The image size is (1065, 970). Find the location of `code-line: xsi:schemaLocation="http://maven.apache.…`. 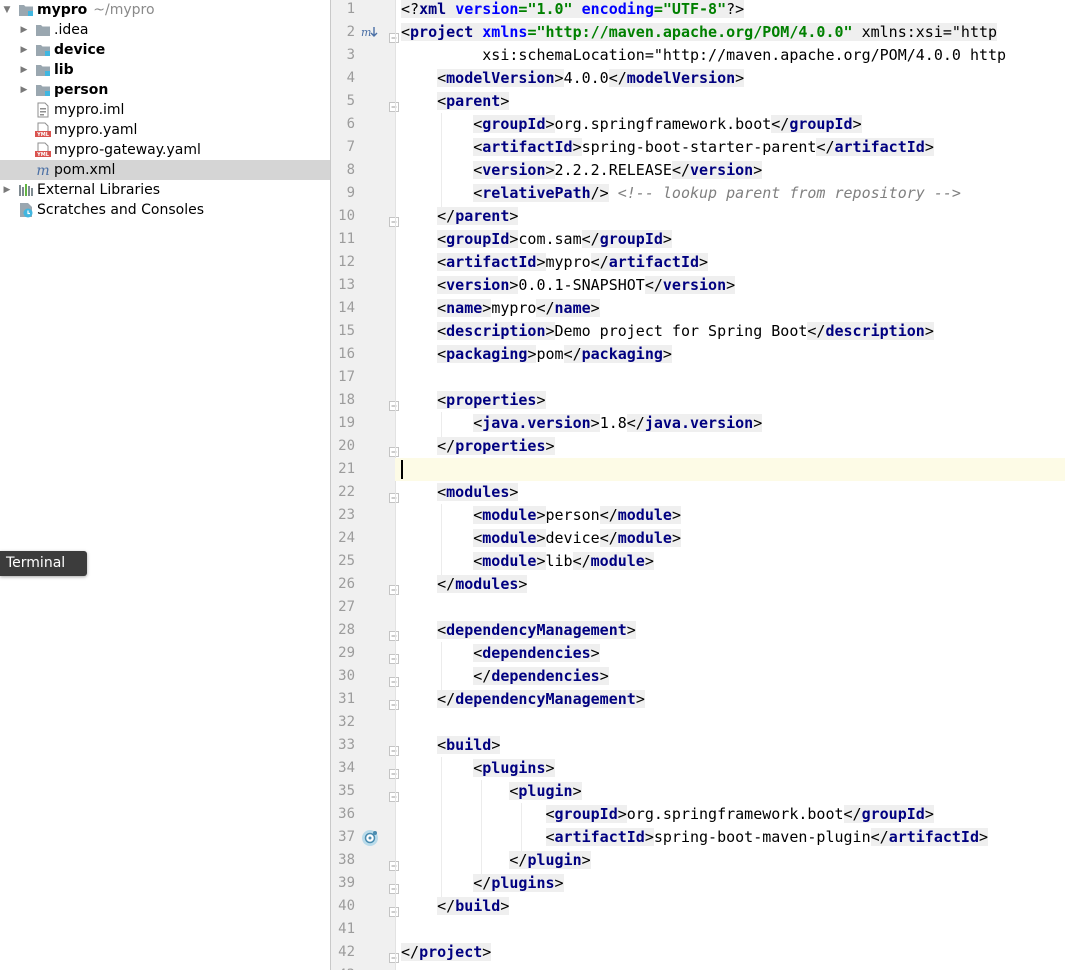

code-line: xsi:schemaLocation="http://maven.apache.… is located at coordinates (703, 55).